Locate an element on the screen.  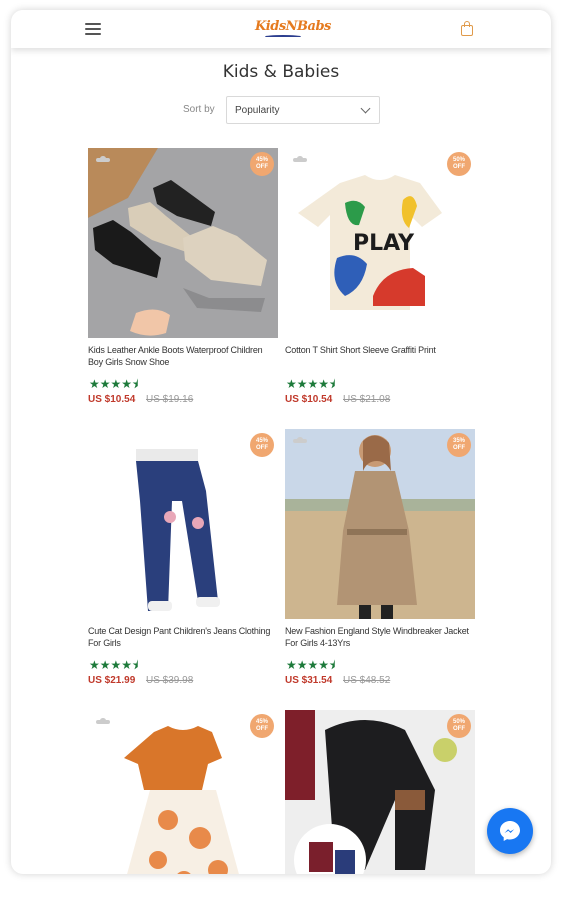
store-logo: KidsNBabs is located at coordinates (293, 29).